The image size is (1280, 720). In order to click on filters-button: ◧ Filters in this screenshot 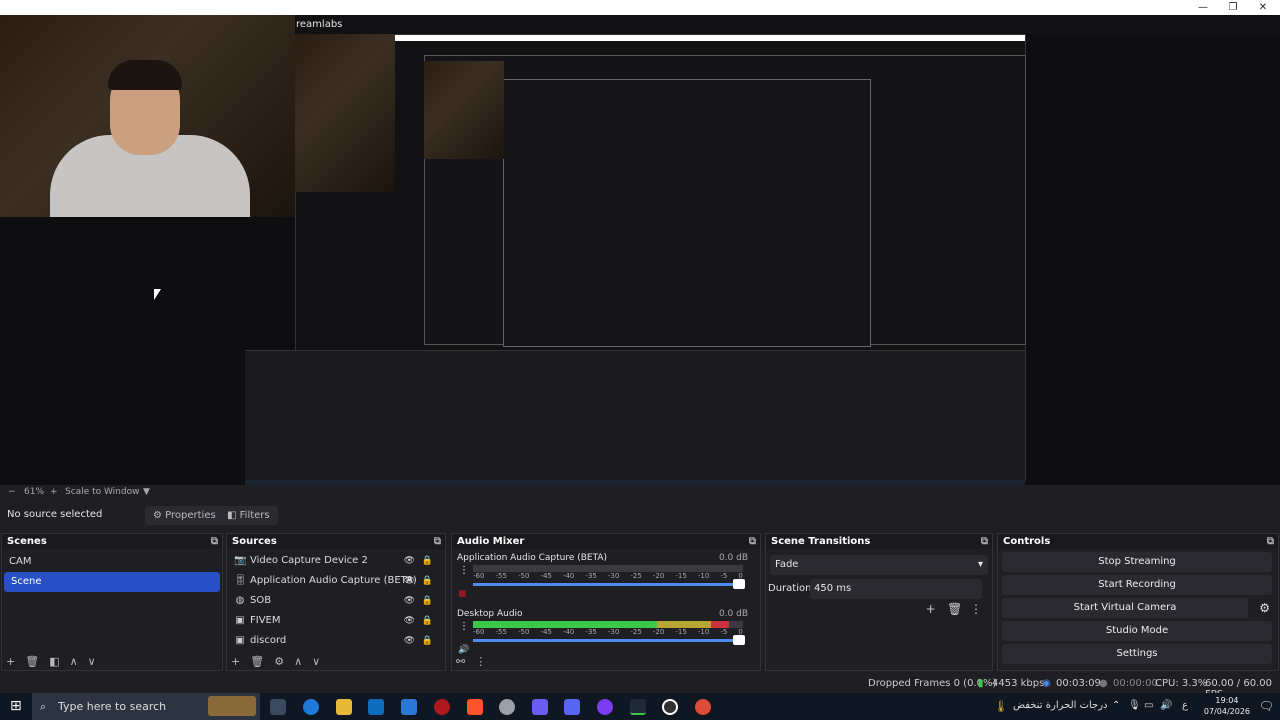, I will do `click(248, 515)`.